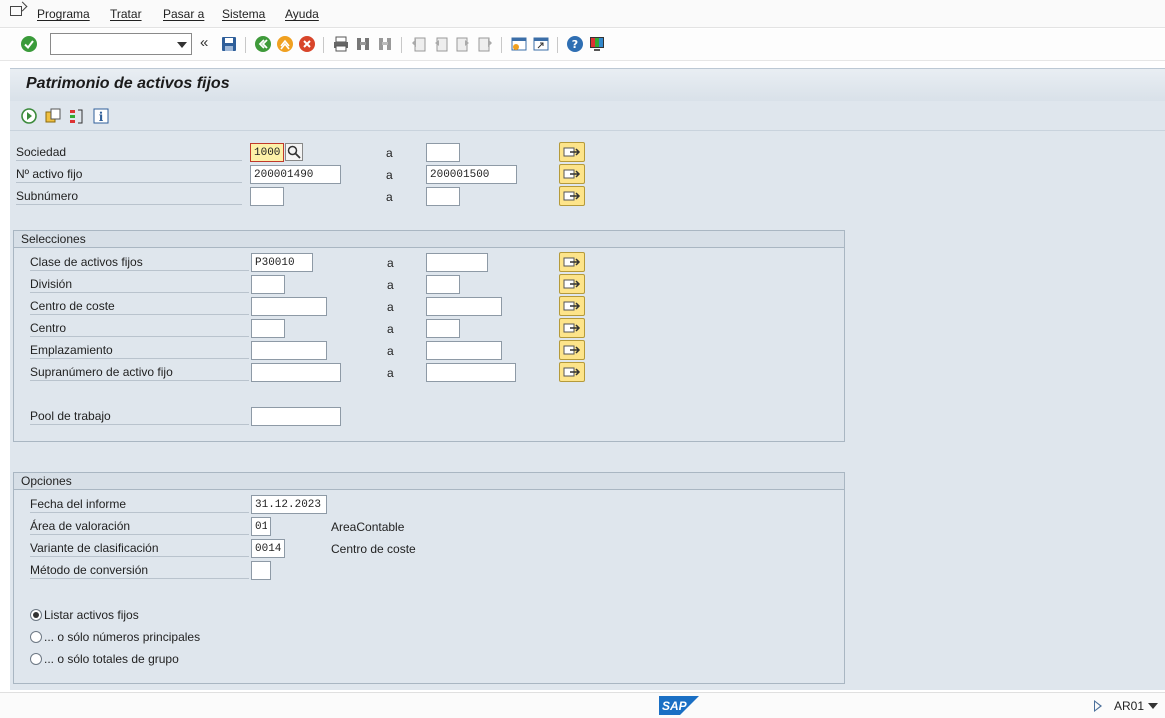  I want to click on division-to-input, so click(443, 284).